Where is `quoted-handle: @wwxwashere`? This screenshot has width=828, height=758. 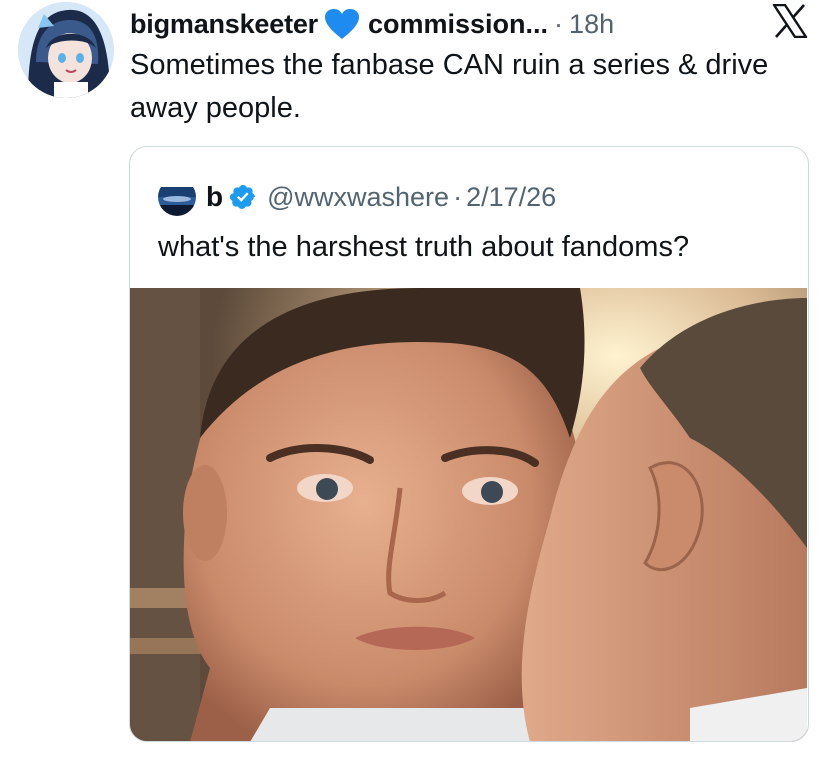 quoted-handle: @wwxwashere is located at coordinates (358, 197).